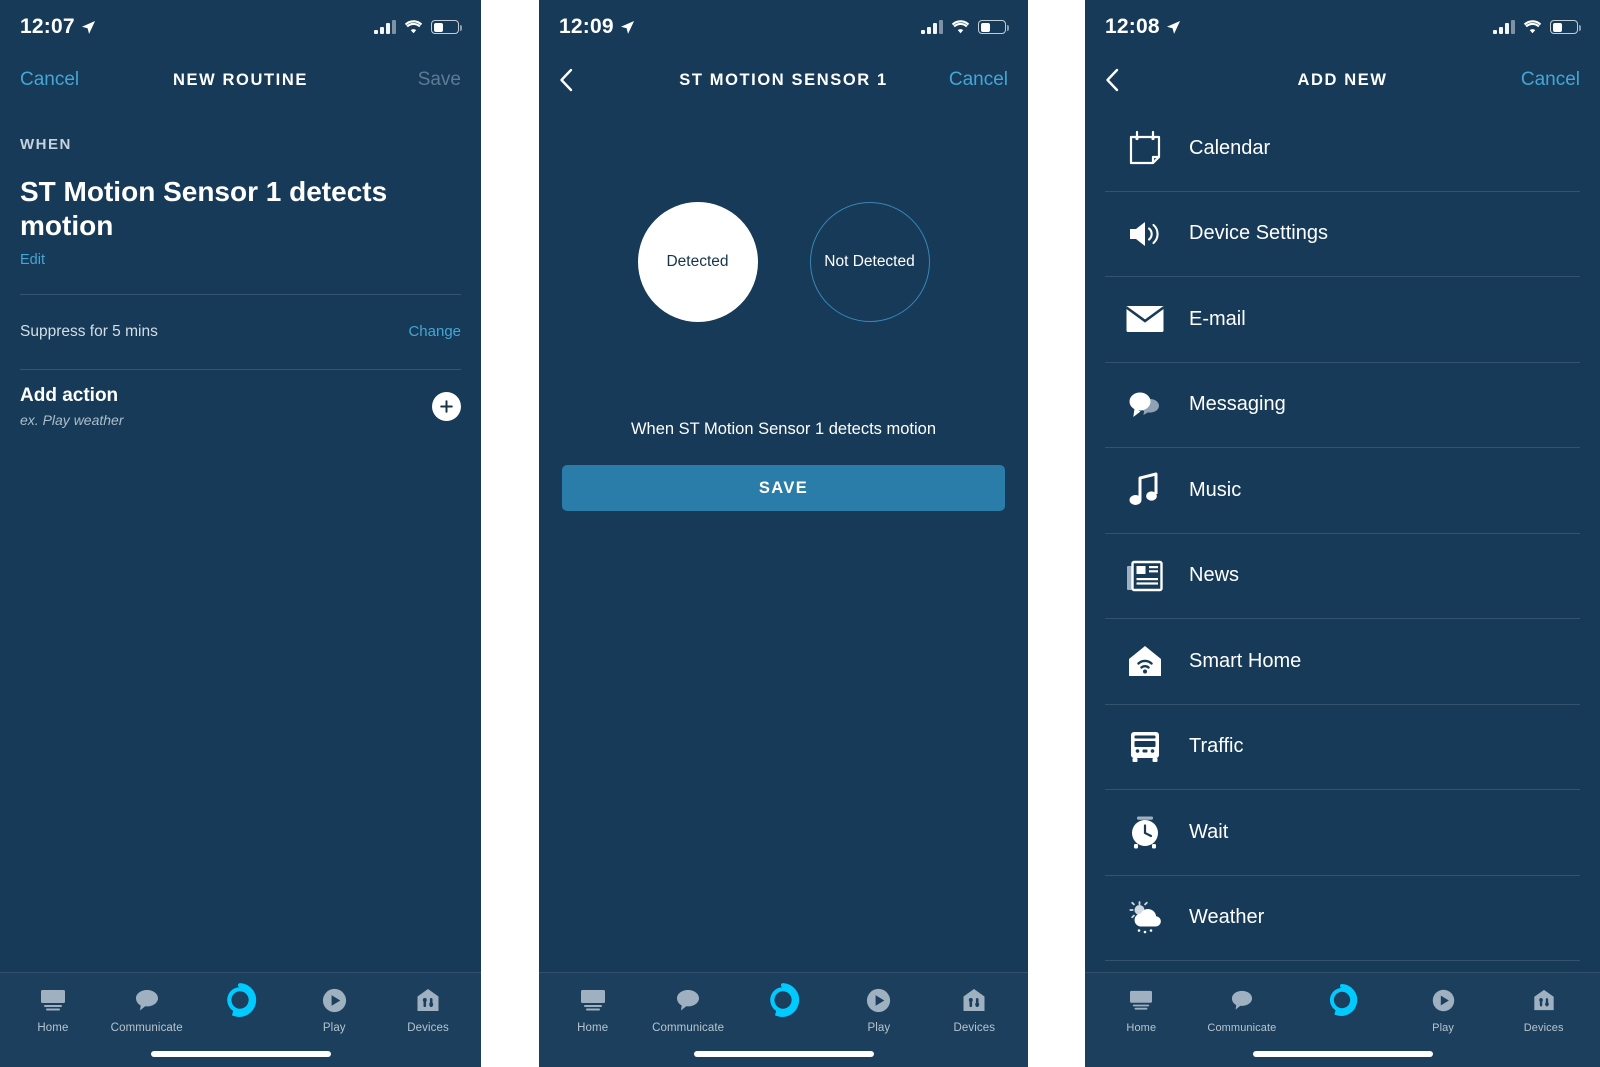  What do you see at coordinates (240, 260) in the screenshot?
I see `edit-trigger-link: Edit` at bounding box center [240, 260].